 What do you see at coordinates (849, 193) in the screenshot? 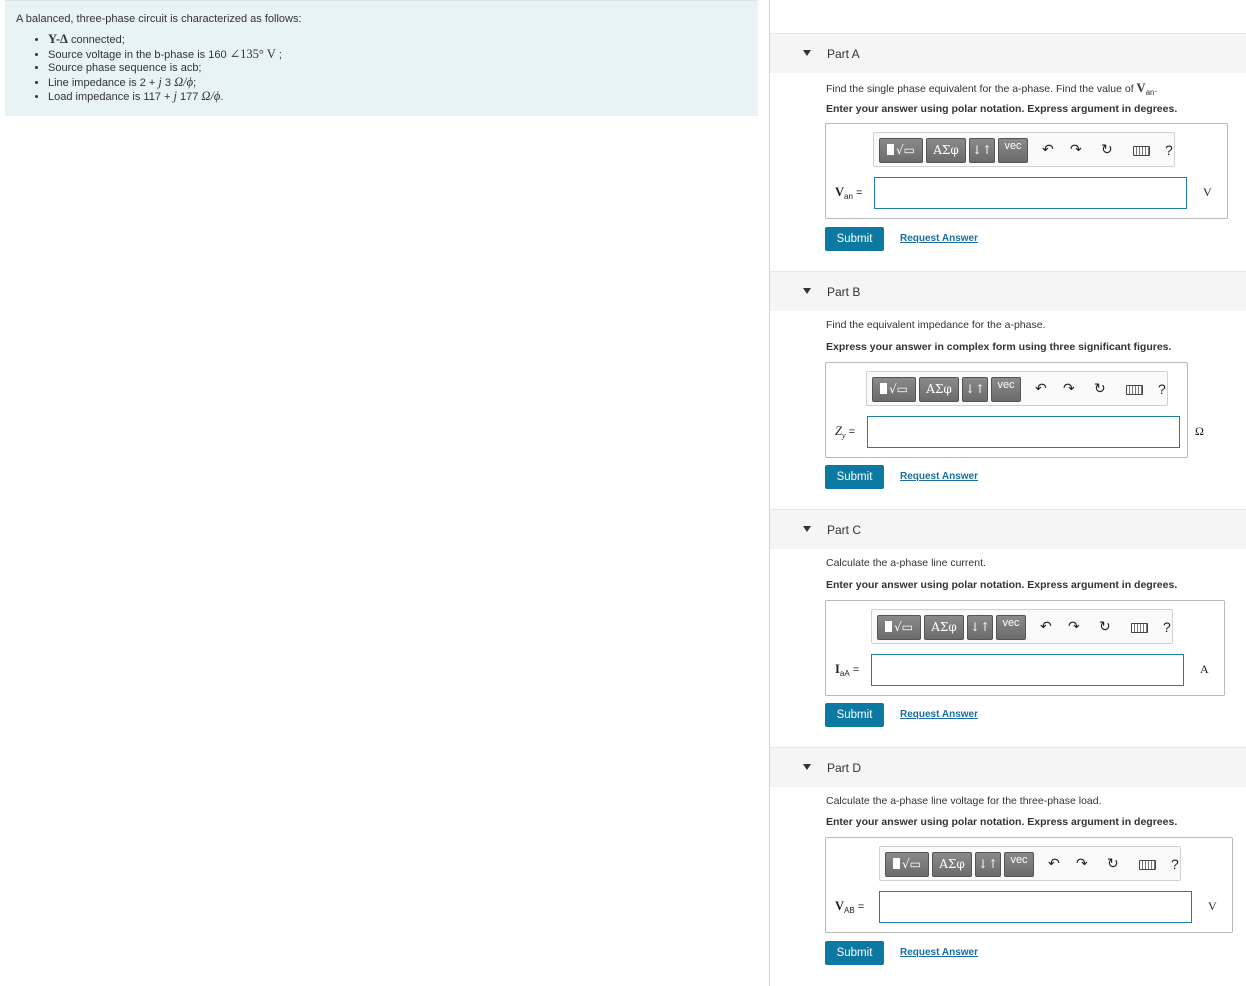
I see `answer-label: Van =` at bounding box center [849, 193].